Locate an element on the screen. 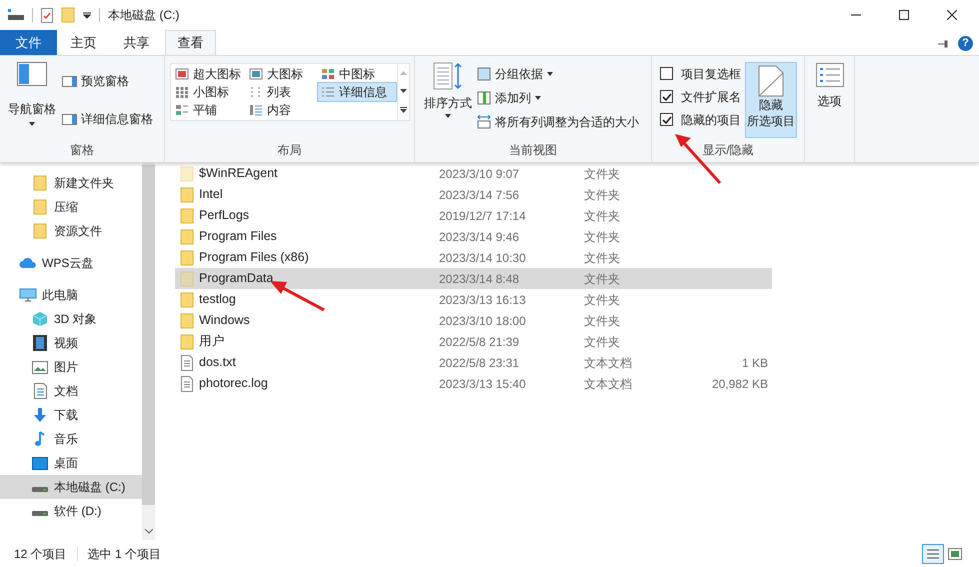 Image resolution: width=979 pixels, height=567 pixels. details-view-button is located at coordinates (933, 553).